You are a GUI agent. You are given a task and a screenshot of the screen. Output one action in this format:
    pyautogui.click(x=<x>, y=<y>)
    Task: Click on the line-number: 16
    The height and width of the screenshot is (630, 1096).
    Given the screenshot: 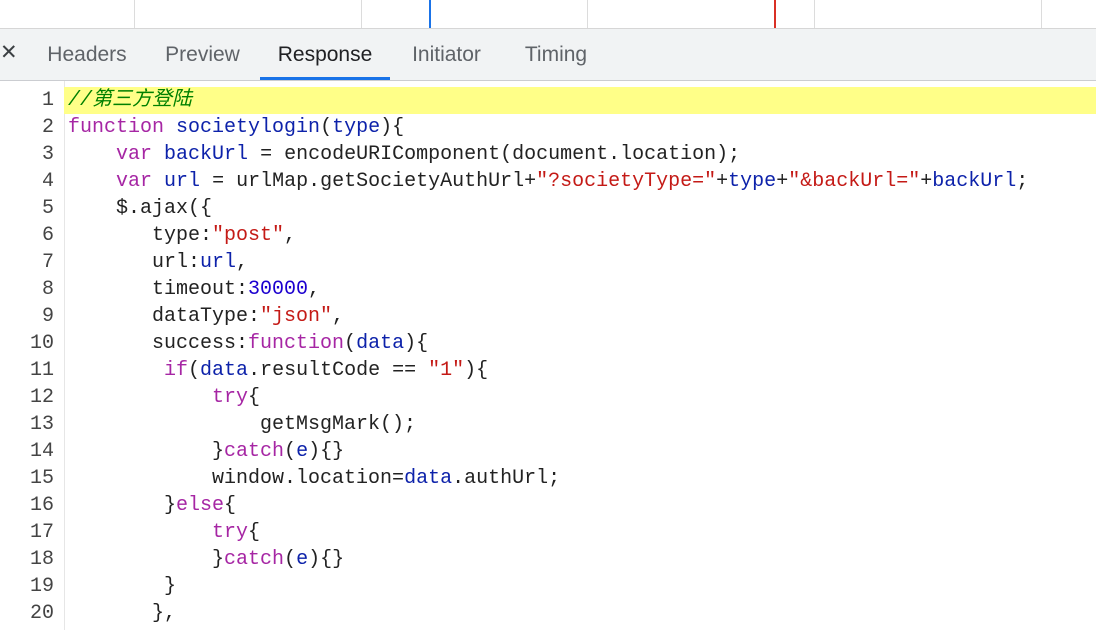 What is the action you would take?
    pyautogui.click(x=41, y=505)
    